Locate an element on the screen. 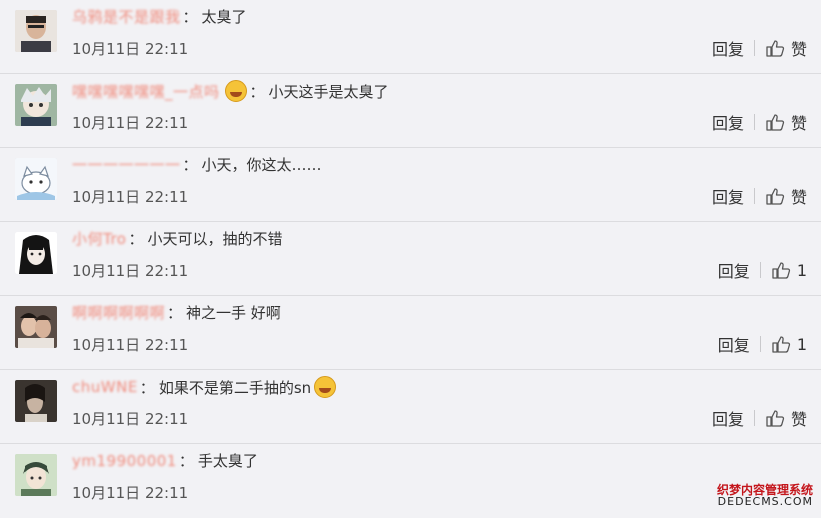 The height and width of the screenshot is (518, 821). comment-text: 小天可以，抽的不错 is located at coordinates (215, 239).